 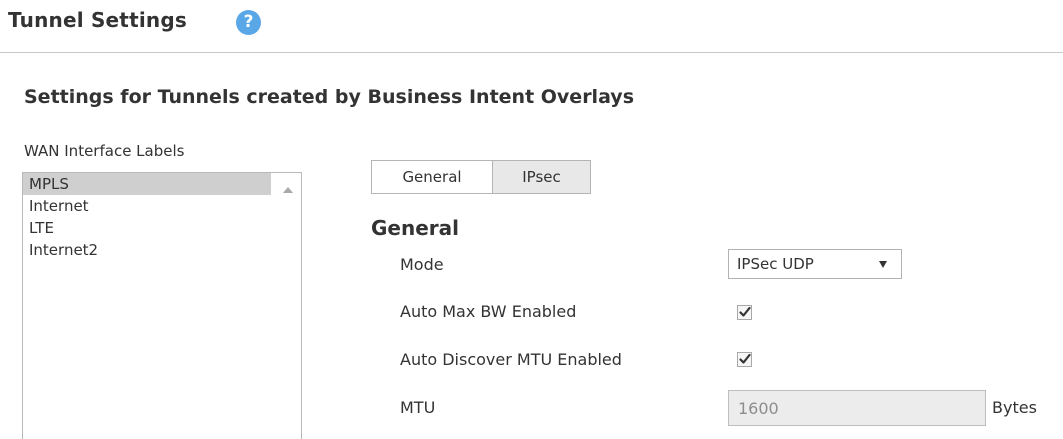 What do you see at coordinates (531, 26) in the screenshot?
I see `page-header: Tunnel Settings ?` at bounding box center [531, 26].